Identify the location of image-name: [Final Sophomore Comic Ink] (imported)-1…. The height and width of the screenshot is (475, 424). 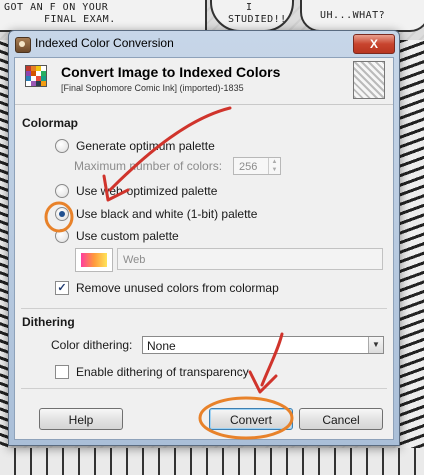
(152, 88).